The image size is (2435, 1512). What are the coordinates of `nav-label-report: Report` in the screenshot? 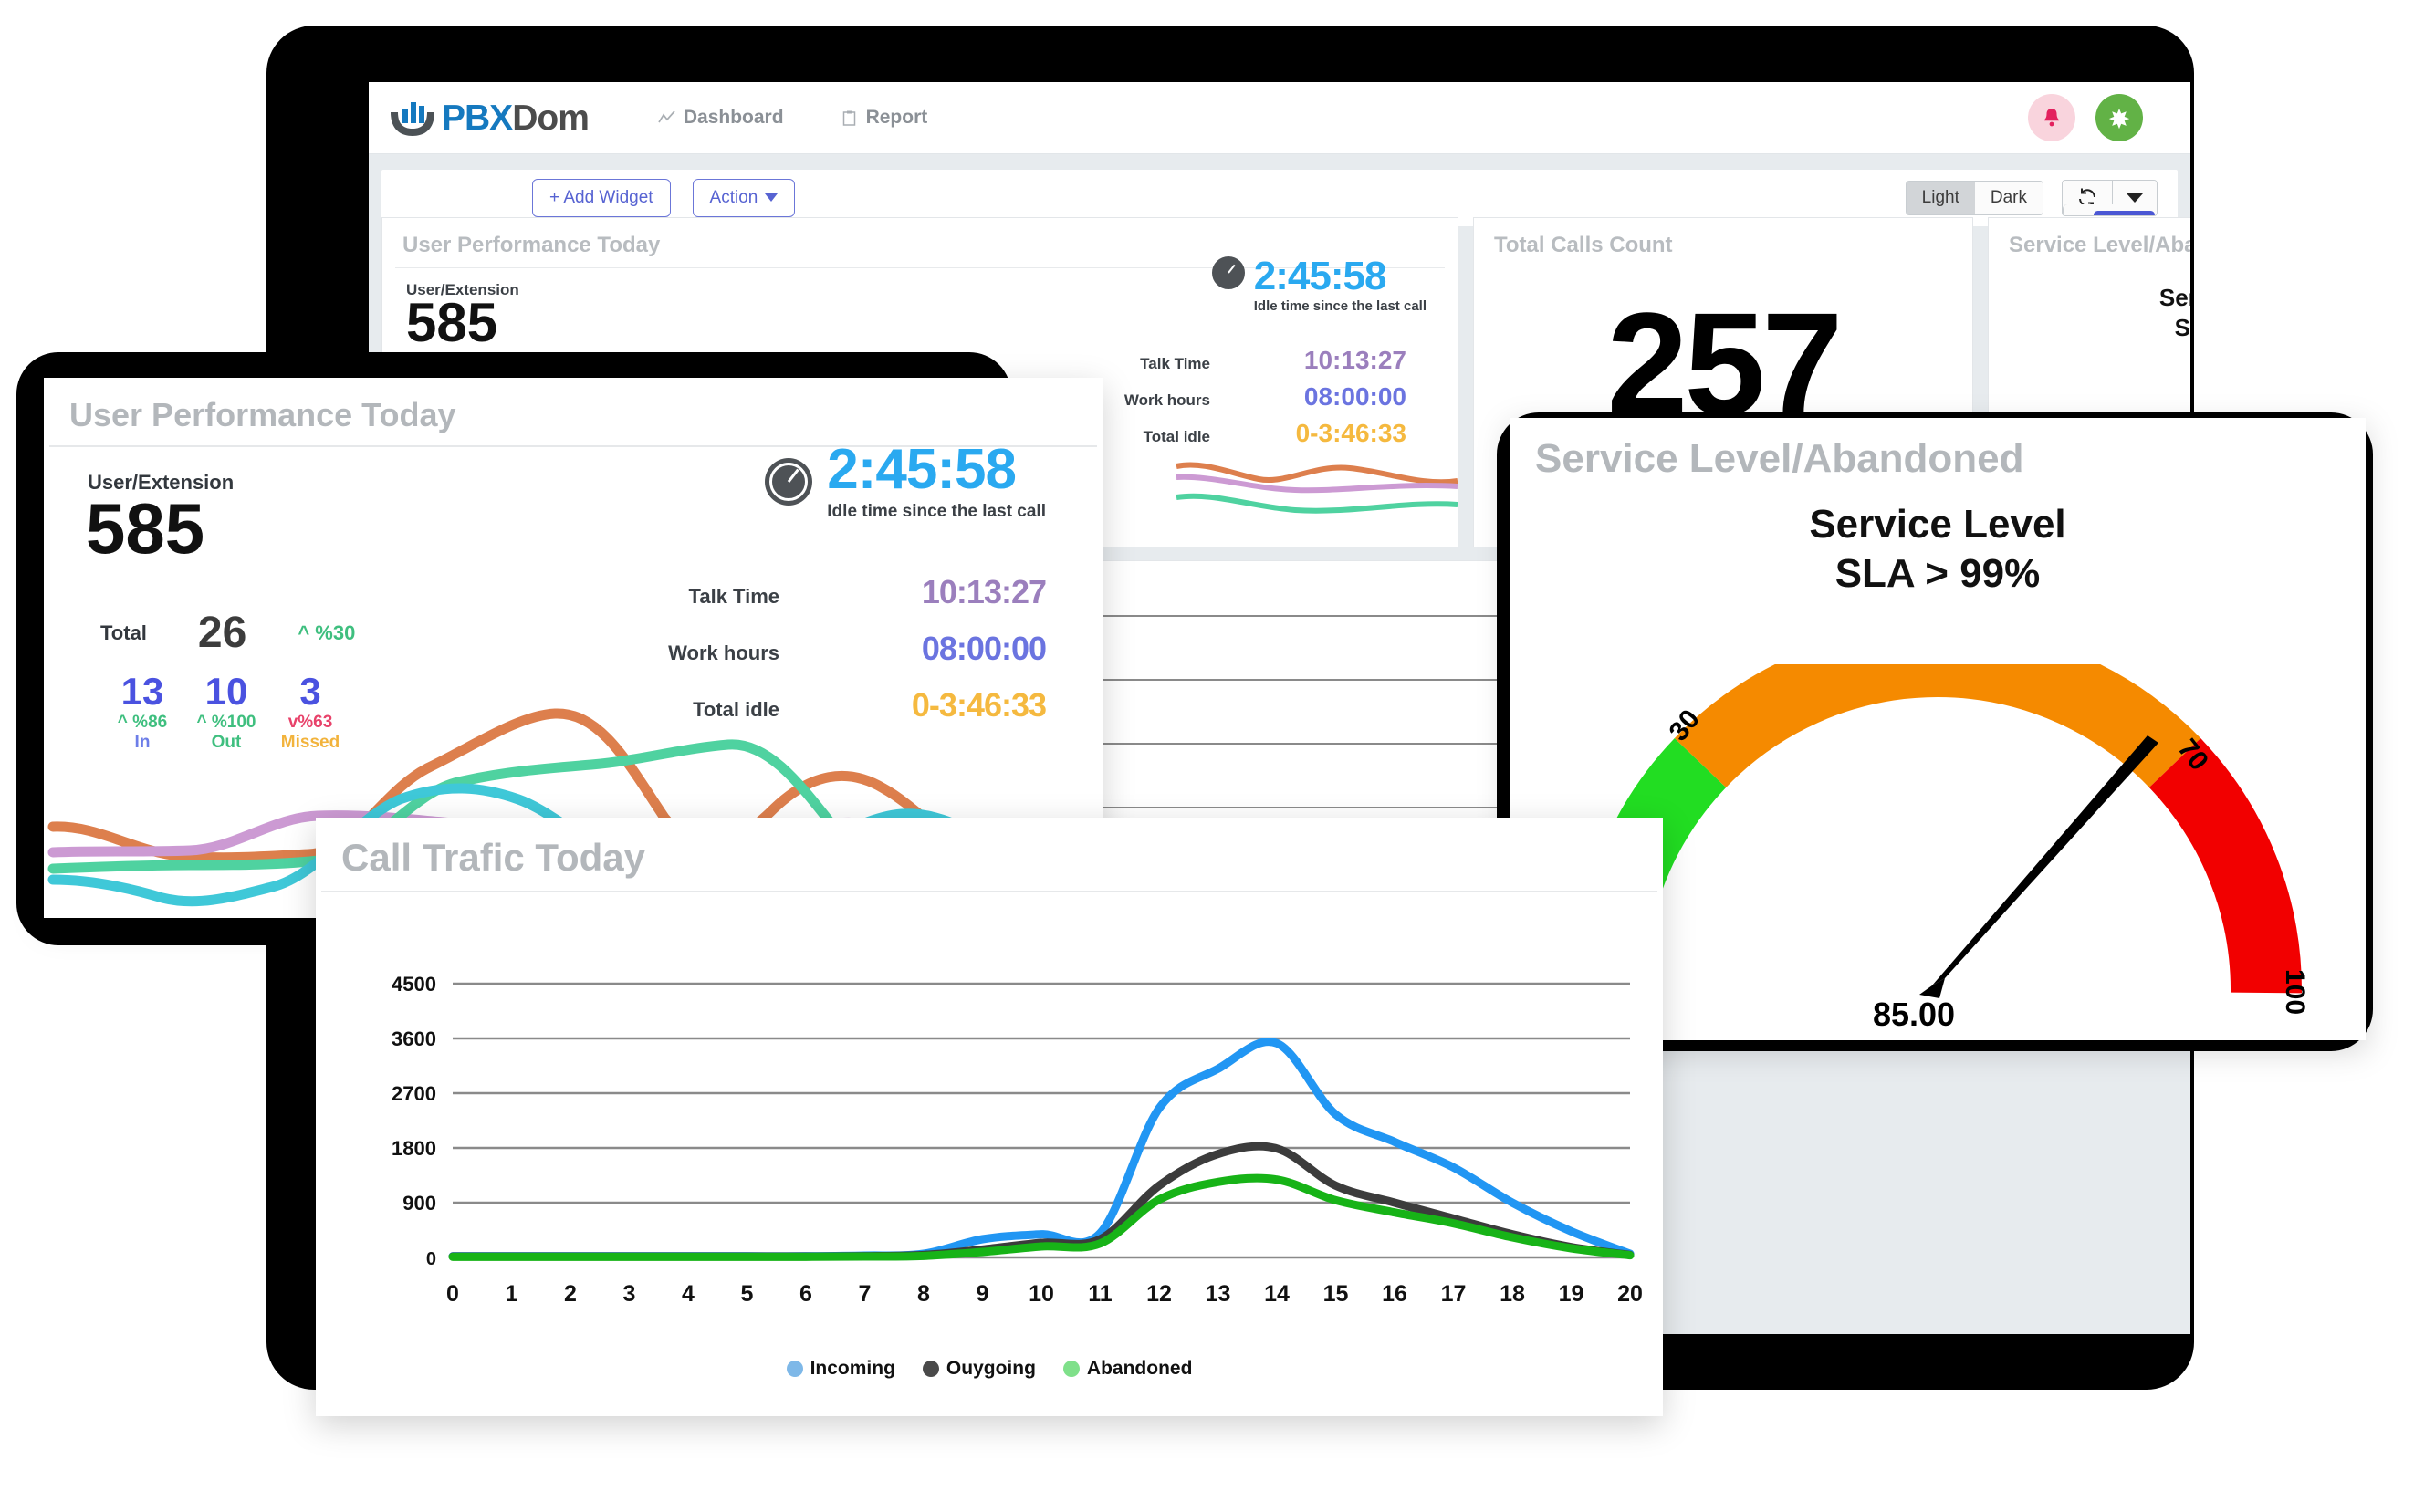 It's located at (896, 117).